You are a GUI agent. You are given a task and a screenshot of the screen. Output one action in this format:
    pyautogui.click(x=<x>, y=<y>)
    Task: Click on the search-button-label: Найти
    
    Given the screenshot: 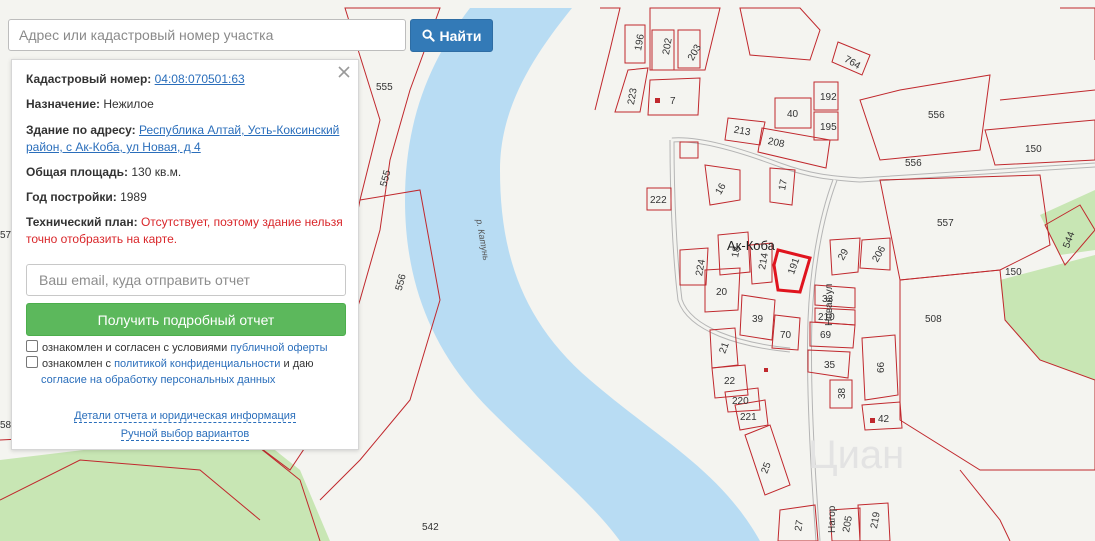 What is the action you would take?
    pyautogui.click(x=460, y=35)
    